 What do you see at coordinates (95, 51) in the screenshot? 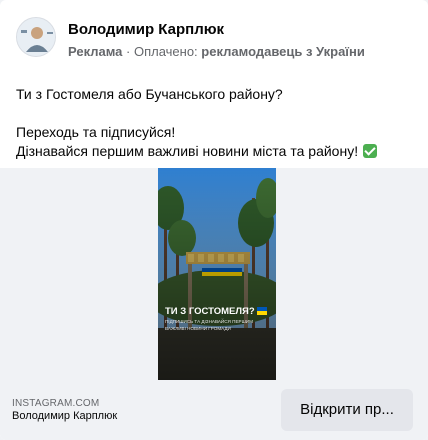
I see `ad-label: Реклама` at bounding box center [95, 51].